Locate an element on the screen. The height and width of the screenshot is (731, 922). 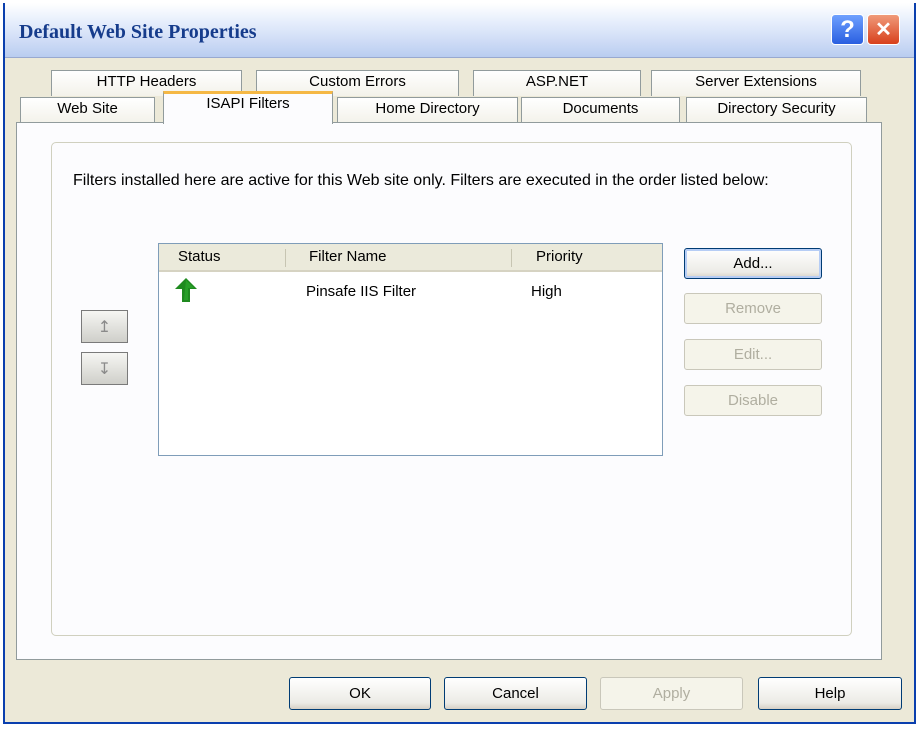
tab-home-directory: Home Directory is located at coordinates (427, 110).